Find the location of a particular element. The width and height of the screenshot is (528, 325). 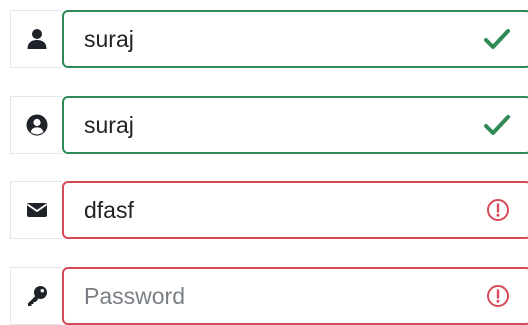

key-icon is located at coordinates (37, 296).